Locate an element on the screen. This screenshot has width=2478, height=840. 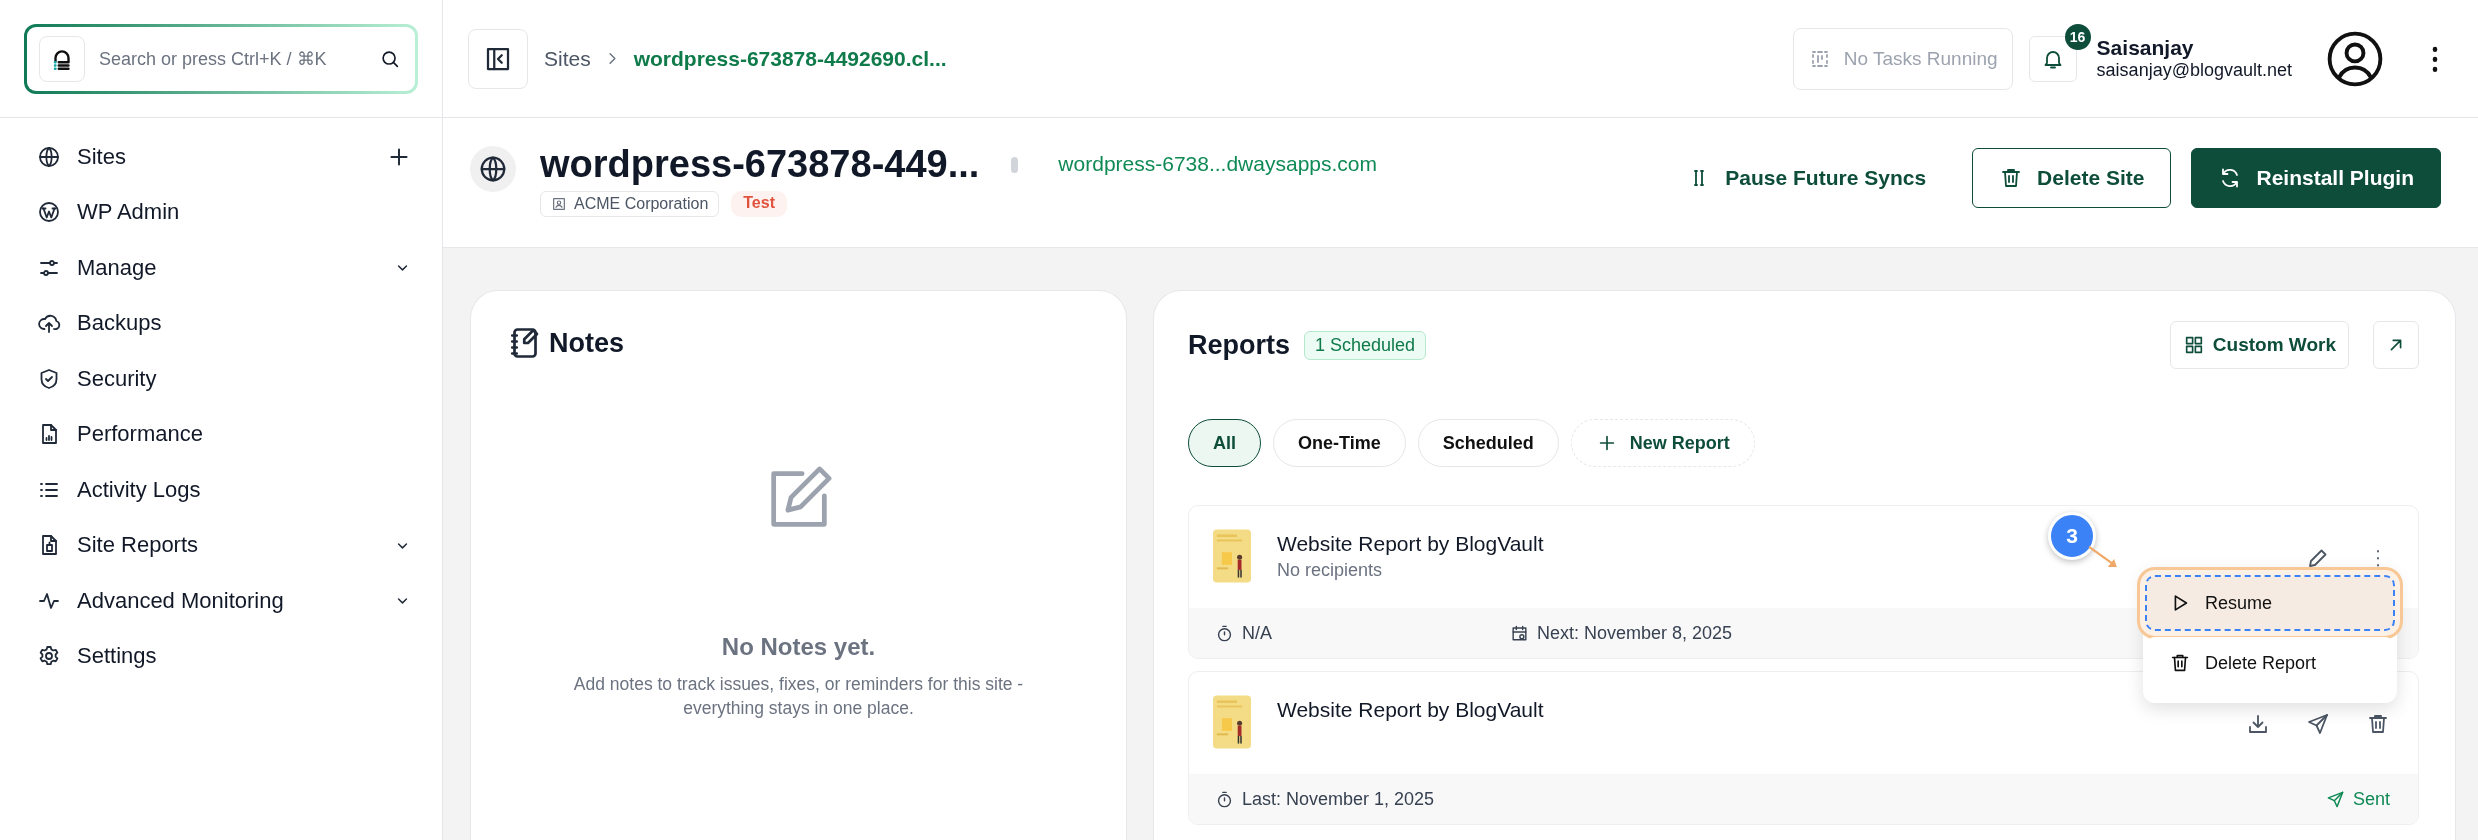
status-pill is located at coordinates (1015, 164).